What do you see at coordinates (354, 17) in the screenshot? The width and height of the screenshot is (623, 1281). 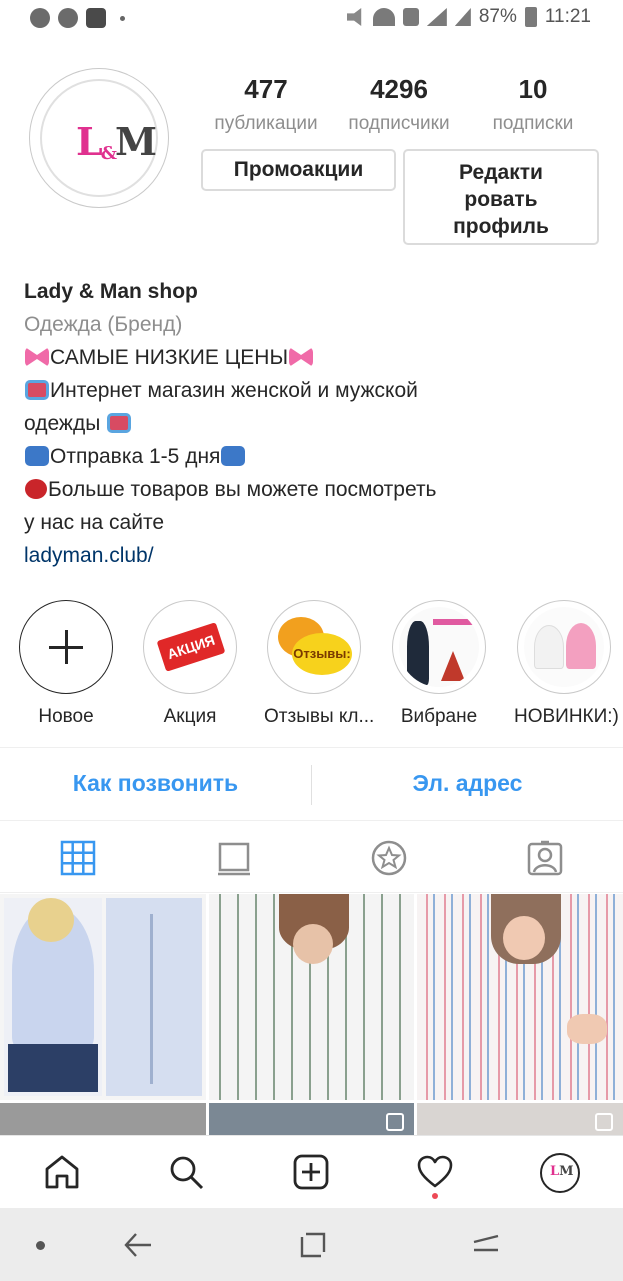 I see `mute-icon` at bounding box center [354, 17].